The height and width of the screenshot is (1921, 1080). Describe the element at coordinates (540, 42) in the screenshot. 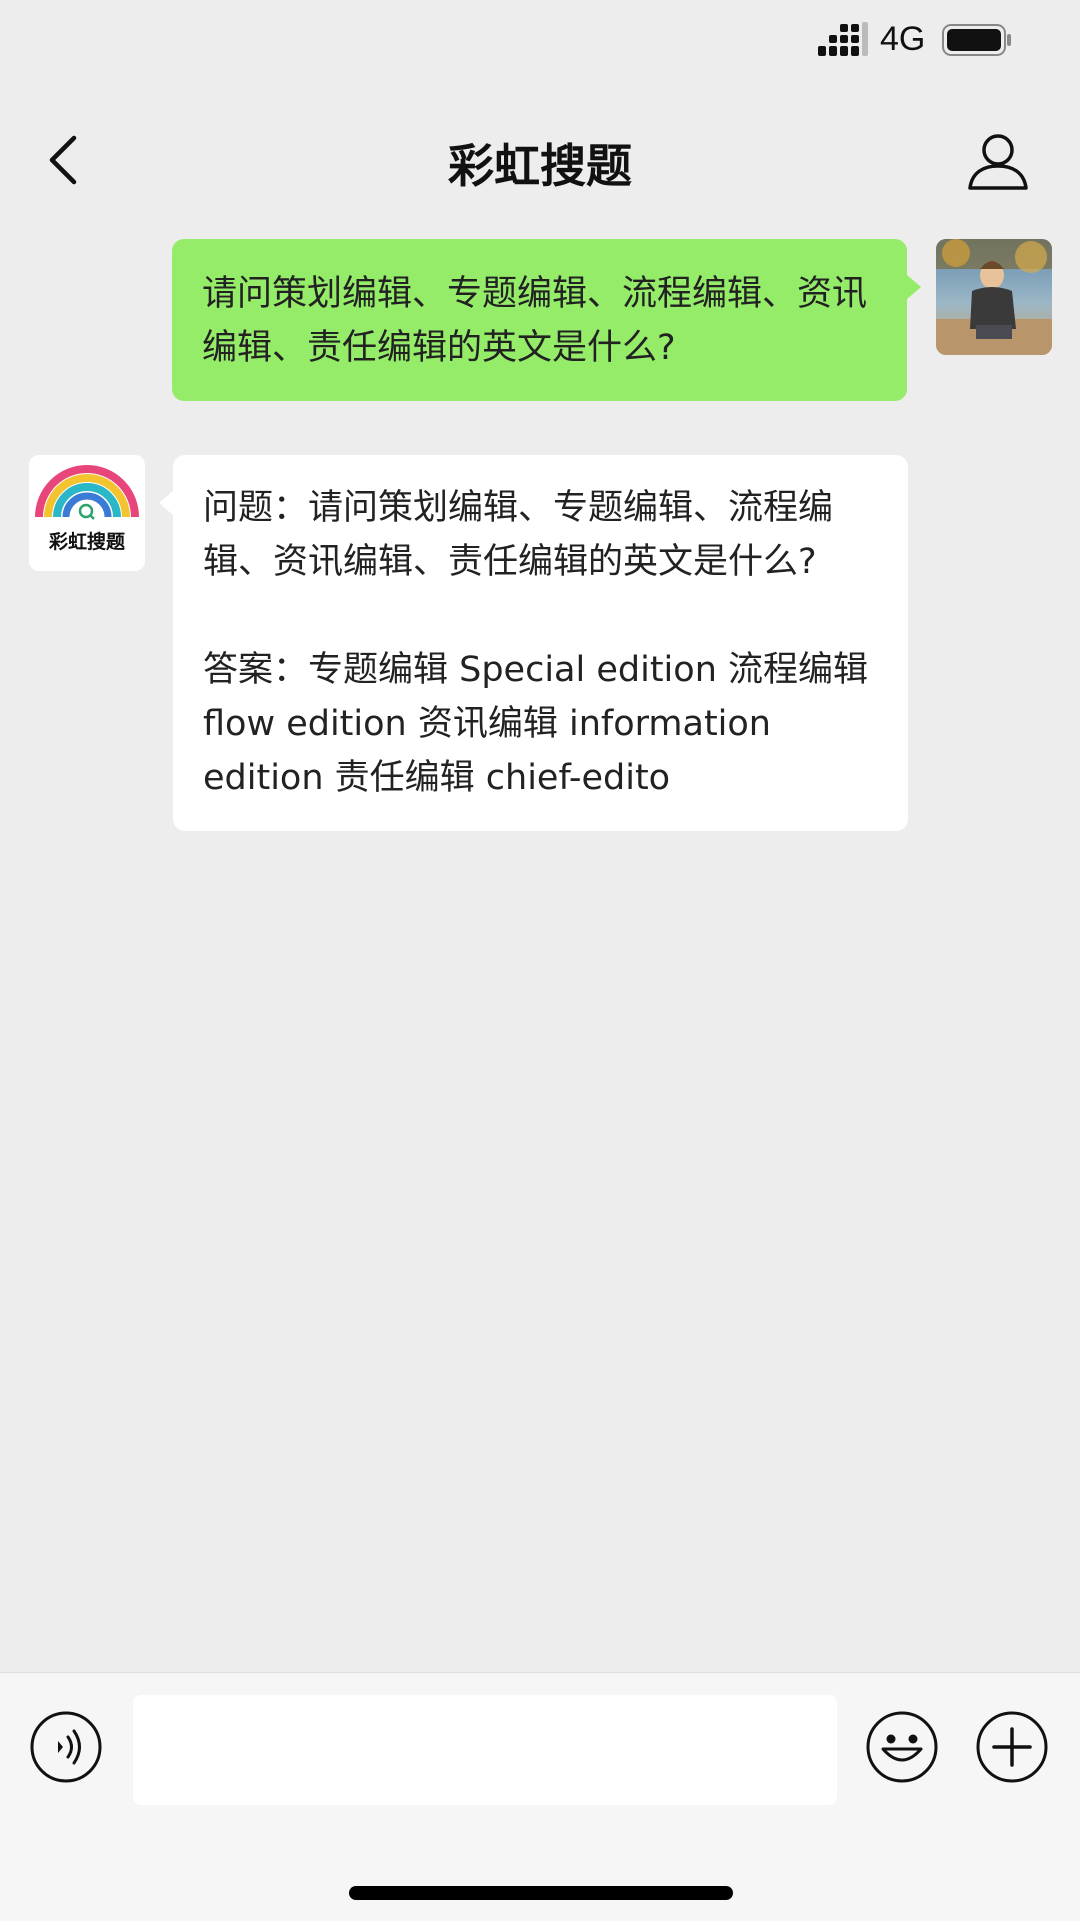

I see `status-bar: 4G` at that location.